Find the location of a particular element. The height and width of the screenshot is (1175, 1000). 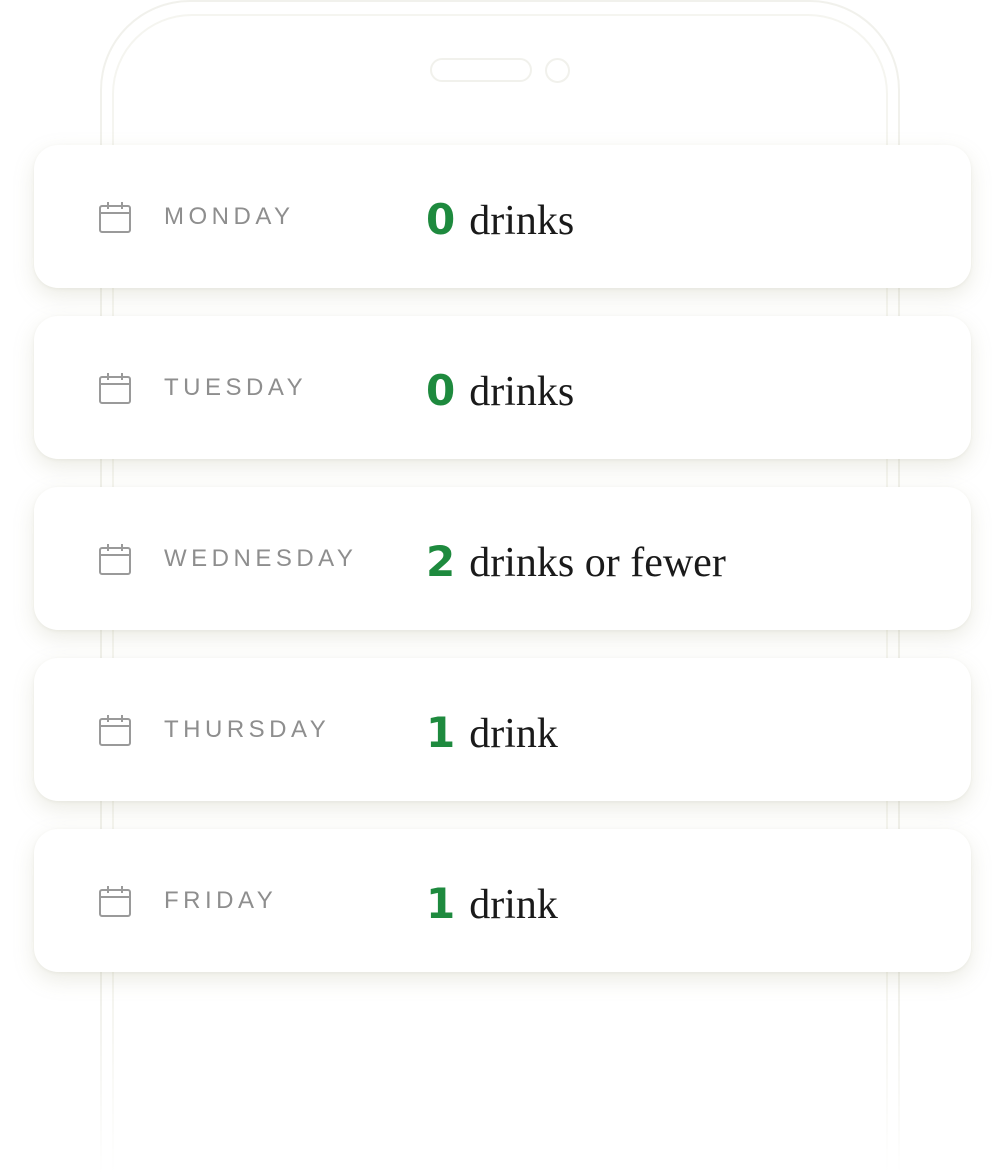

phone-camera is located at coordinates (557, 70).